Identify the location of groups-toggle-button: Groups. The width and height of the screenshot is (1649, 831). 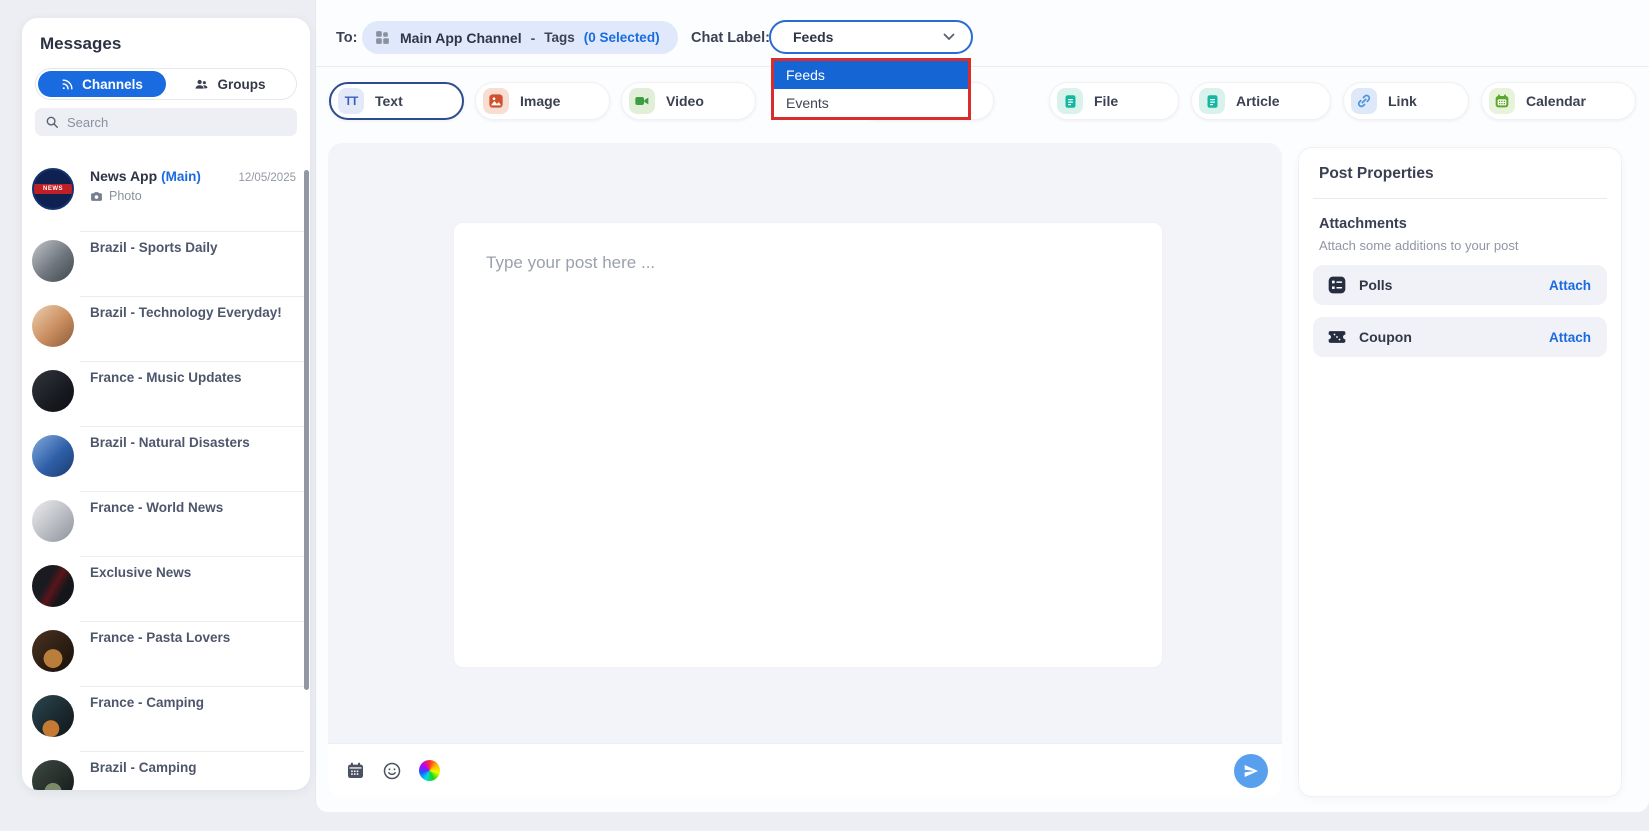
(230, 84).